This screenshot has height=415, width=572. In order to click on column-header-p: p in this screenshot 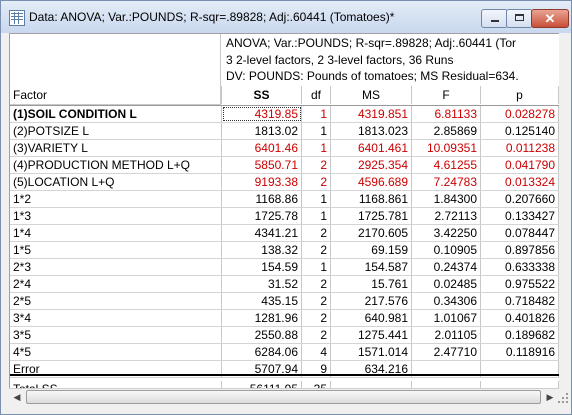, I will do `click(520, 95)`.